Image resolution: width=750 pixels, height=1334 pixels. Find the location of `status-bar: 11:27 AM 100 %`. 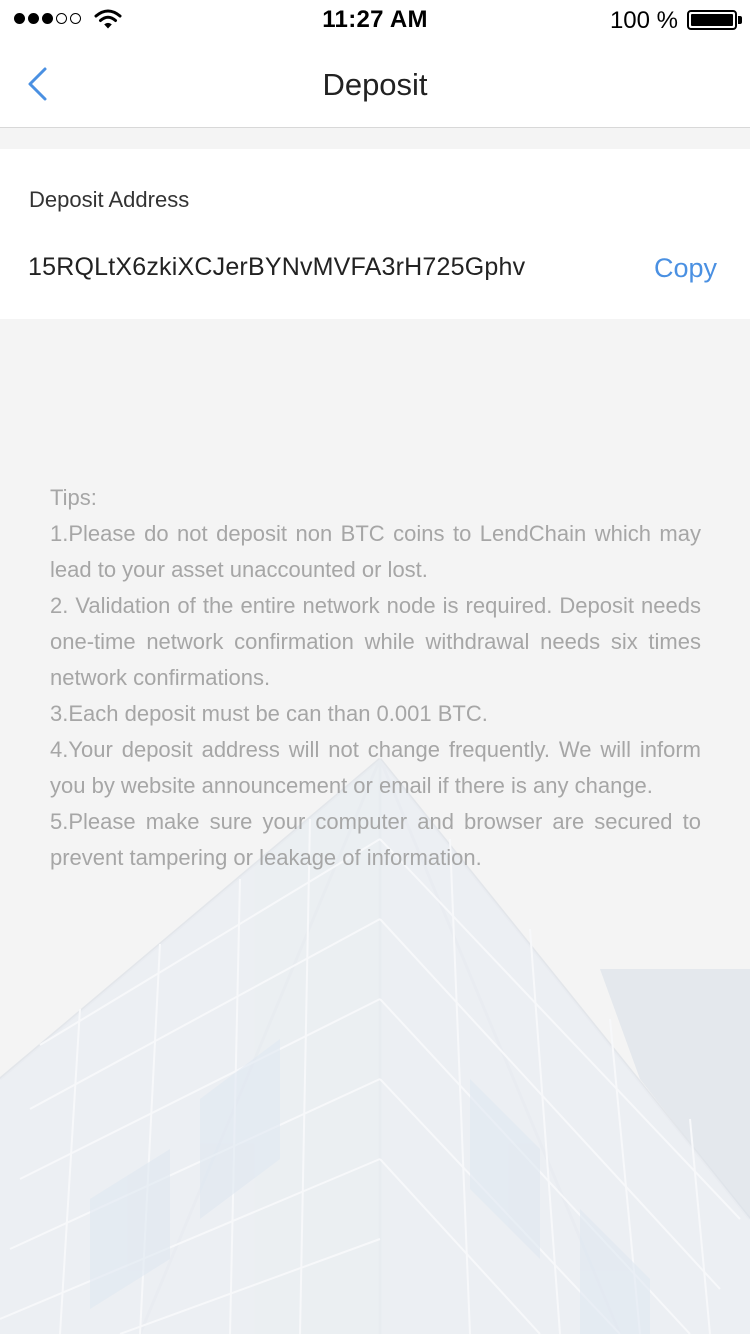

status-bar: 11:27 AM 100 % is located at coordinates (375, 20).